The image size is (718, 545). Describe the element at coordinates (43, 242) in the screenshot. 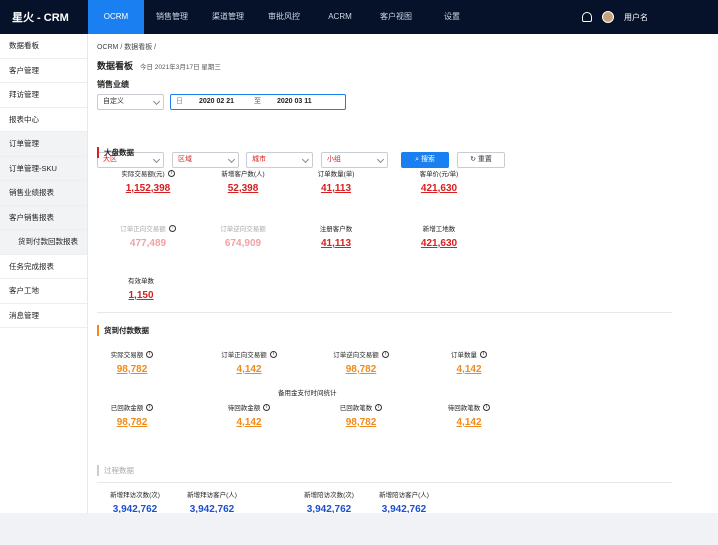

I see `sidebar-item-cod-report: 货到付款回款报表` at that location.